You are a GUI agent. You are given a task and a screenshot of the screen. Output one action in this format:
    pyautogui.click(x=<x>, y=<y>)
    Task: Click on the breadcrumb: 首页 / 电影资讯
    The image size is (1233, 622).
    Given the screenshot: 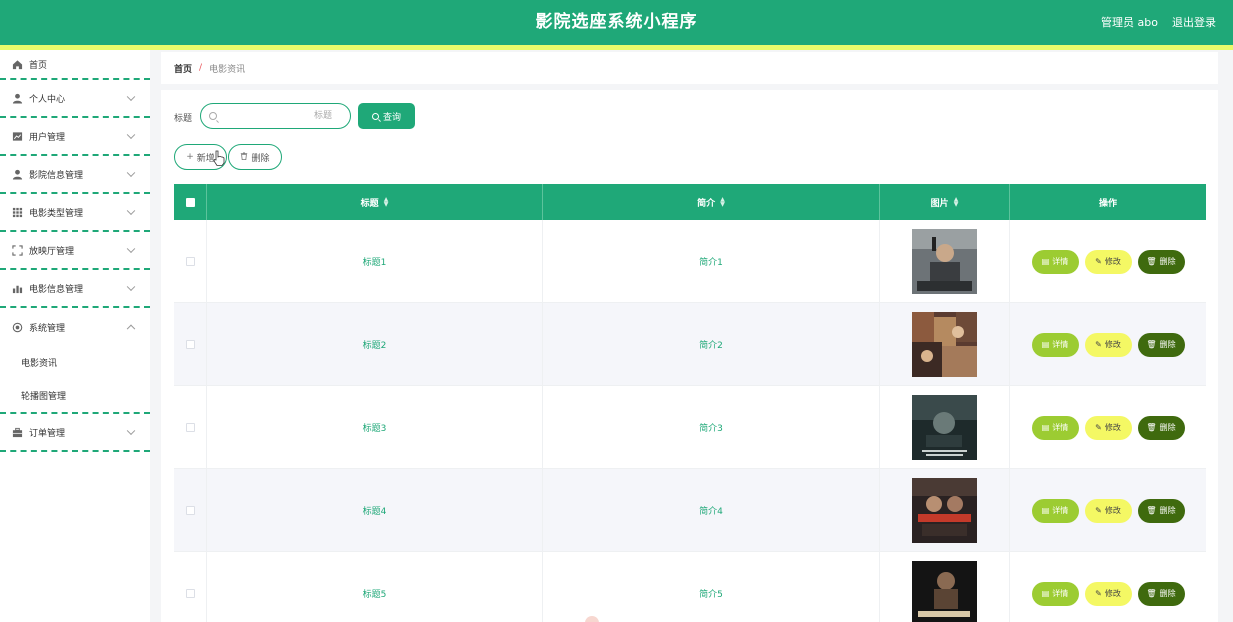 What is the action you would take?
    pyautogui.click(x=689, y=68)
    